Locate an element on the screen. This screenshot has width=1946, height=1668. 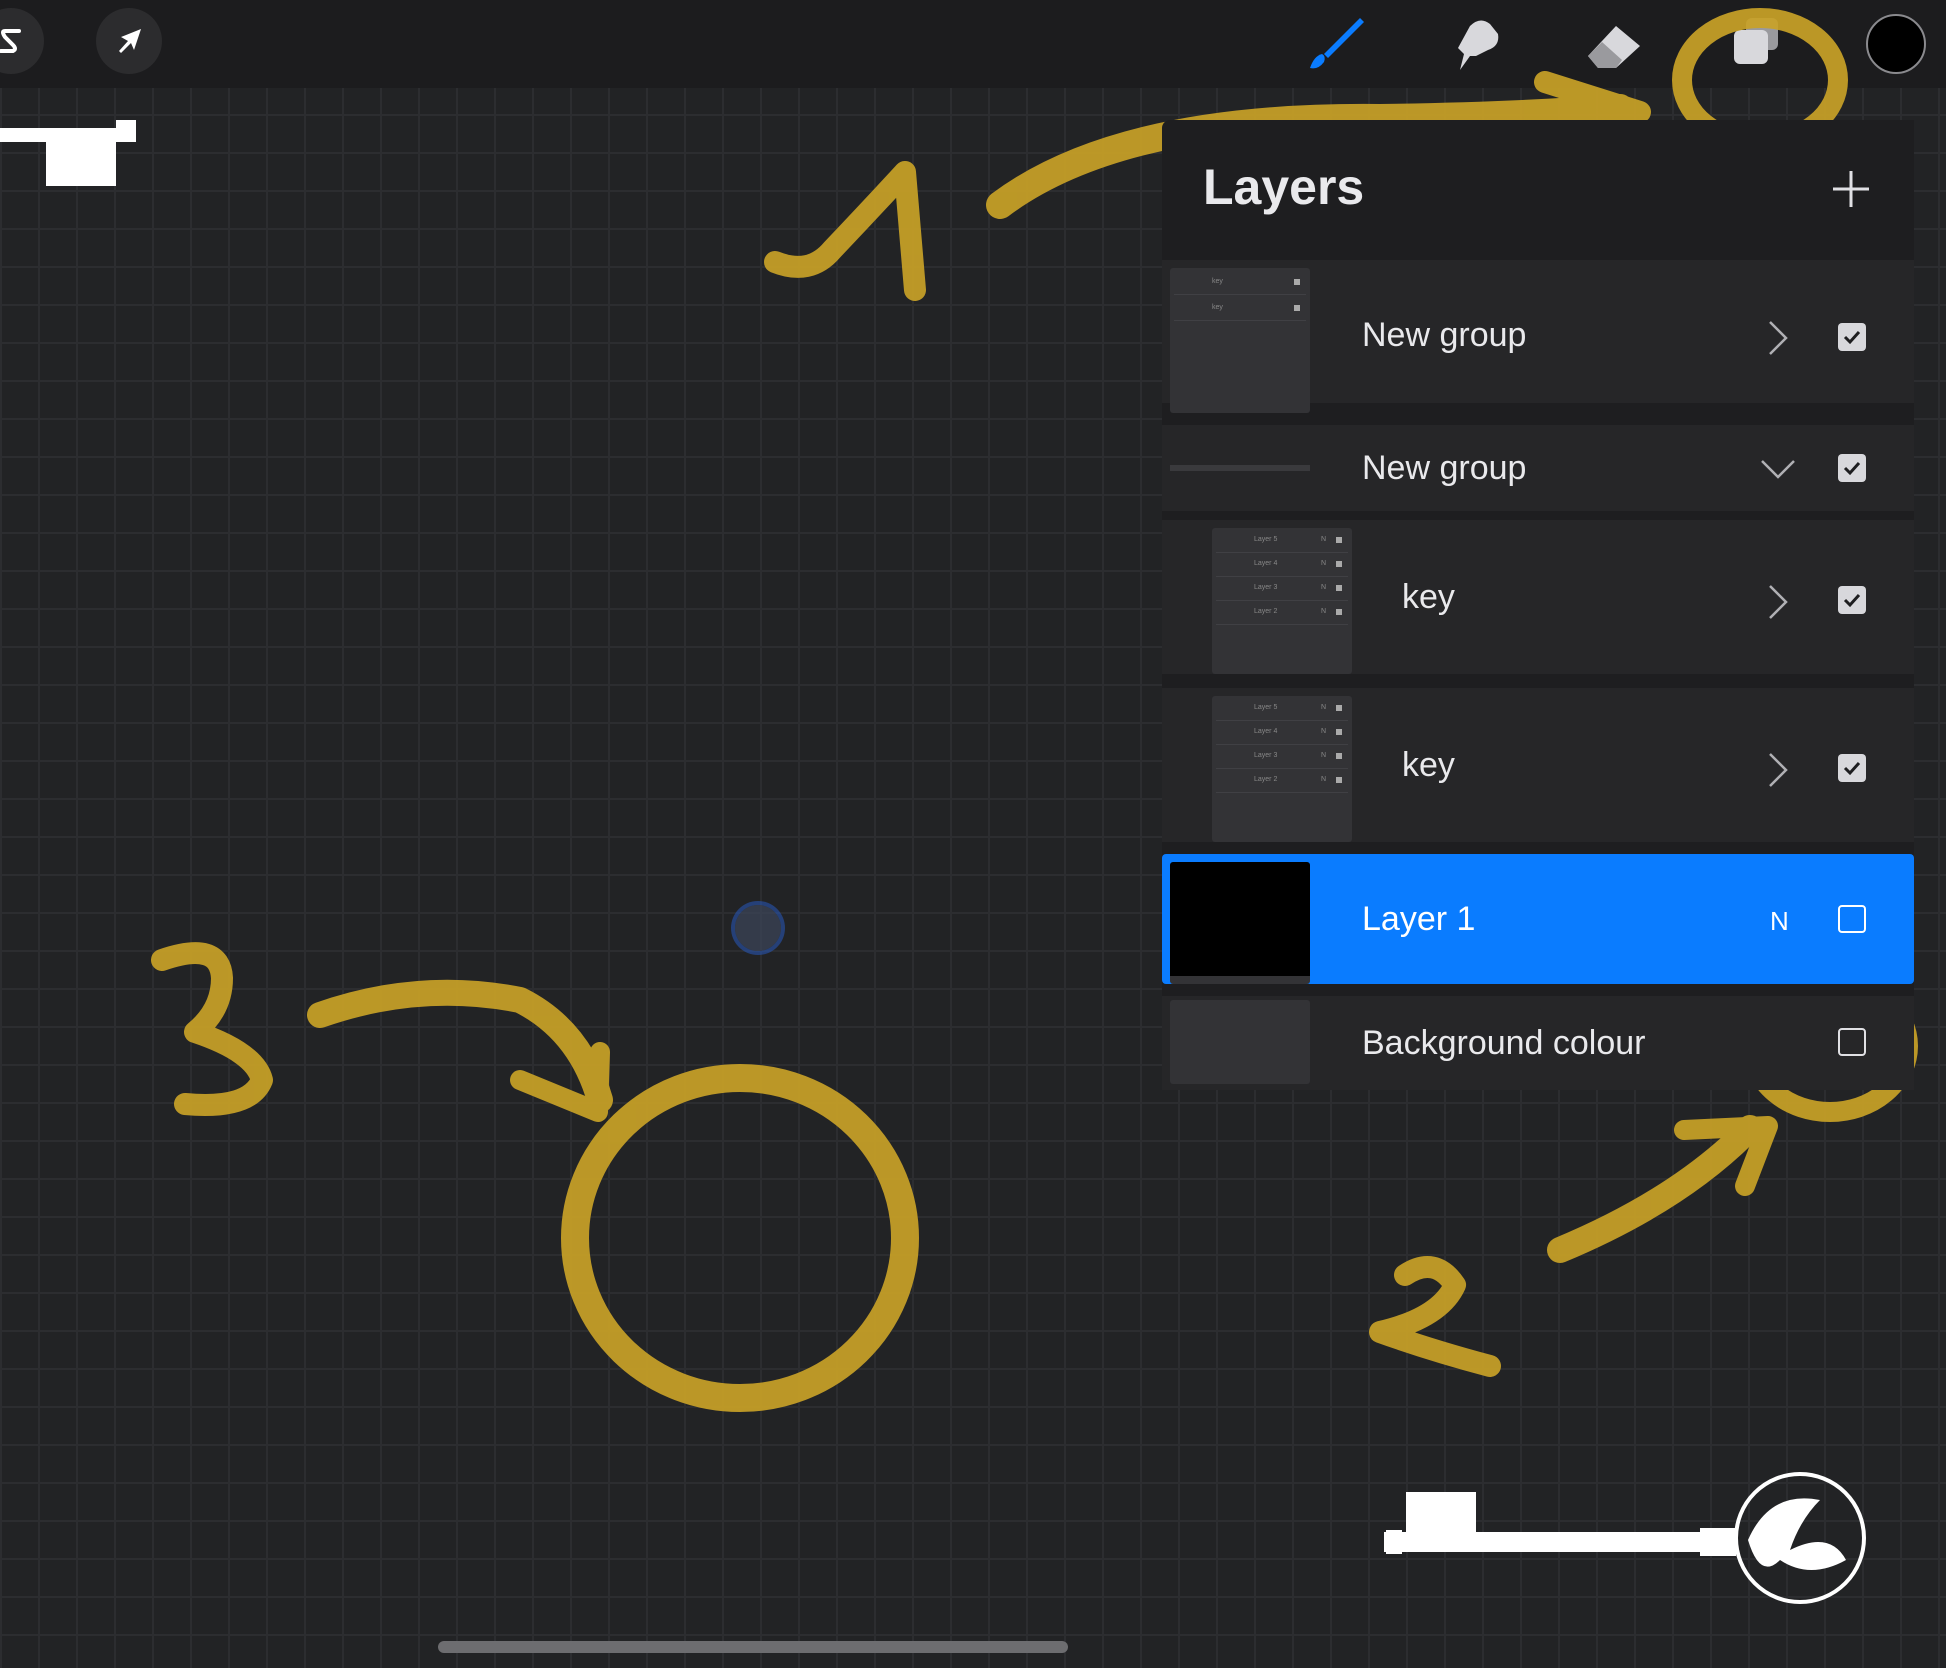
transform-tool-button is located at coordinates (129, 41).